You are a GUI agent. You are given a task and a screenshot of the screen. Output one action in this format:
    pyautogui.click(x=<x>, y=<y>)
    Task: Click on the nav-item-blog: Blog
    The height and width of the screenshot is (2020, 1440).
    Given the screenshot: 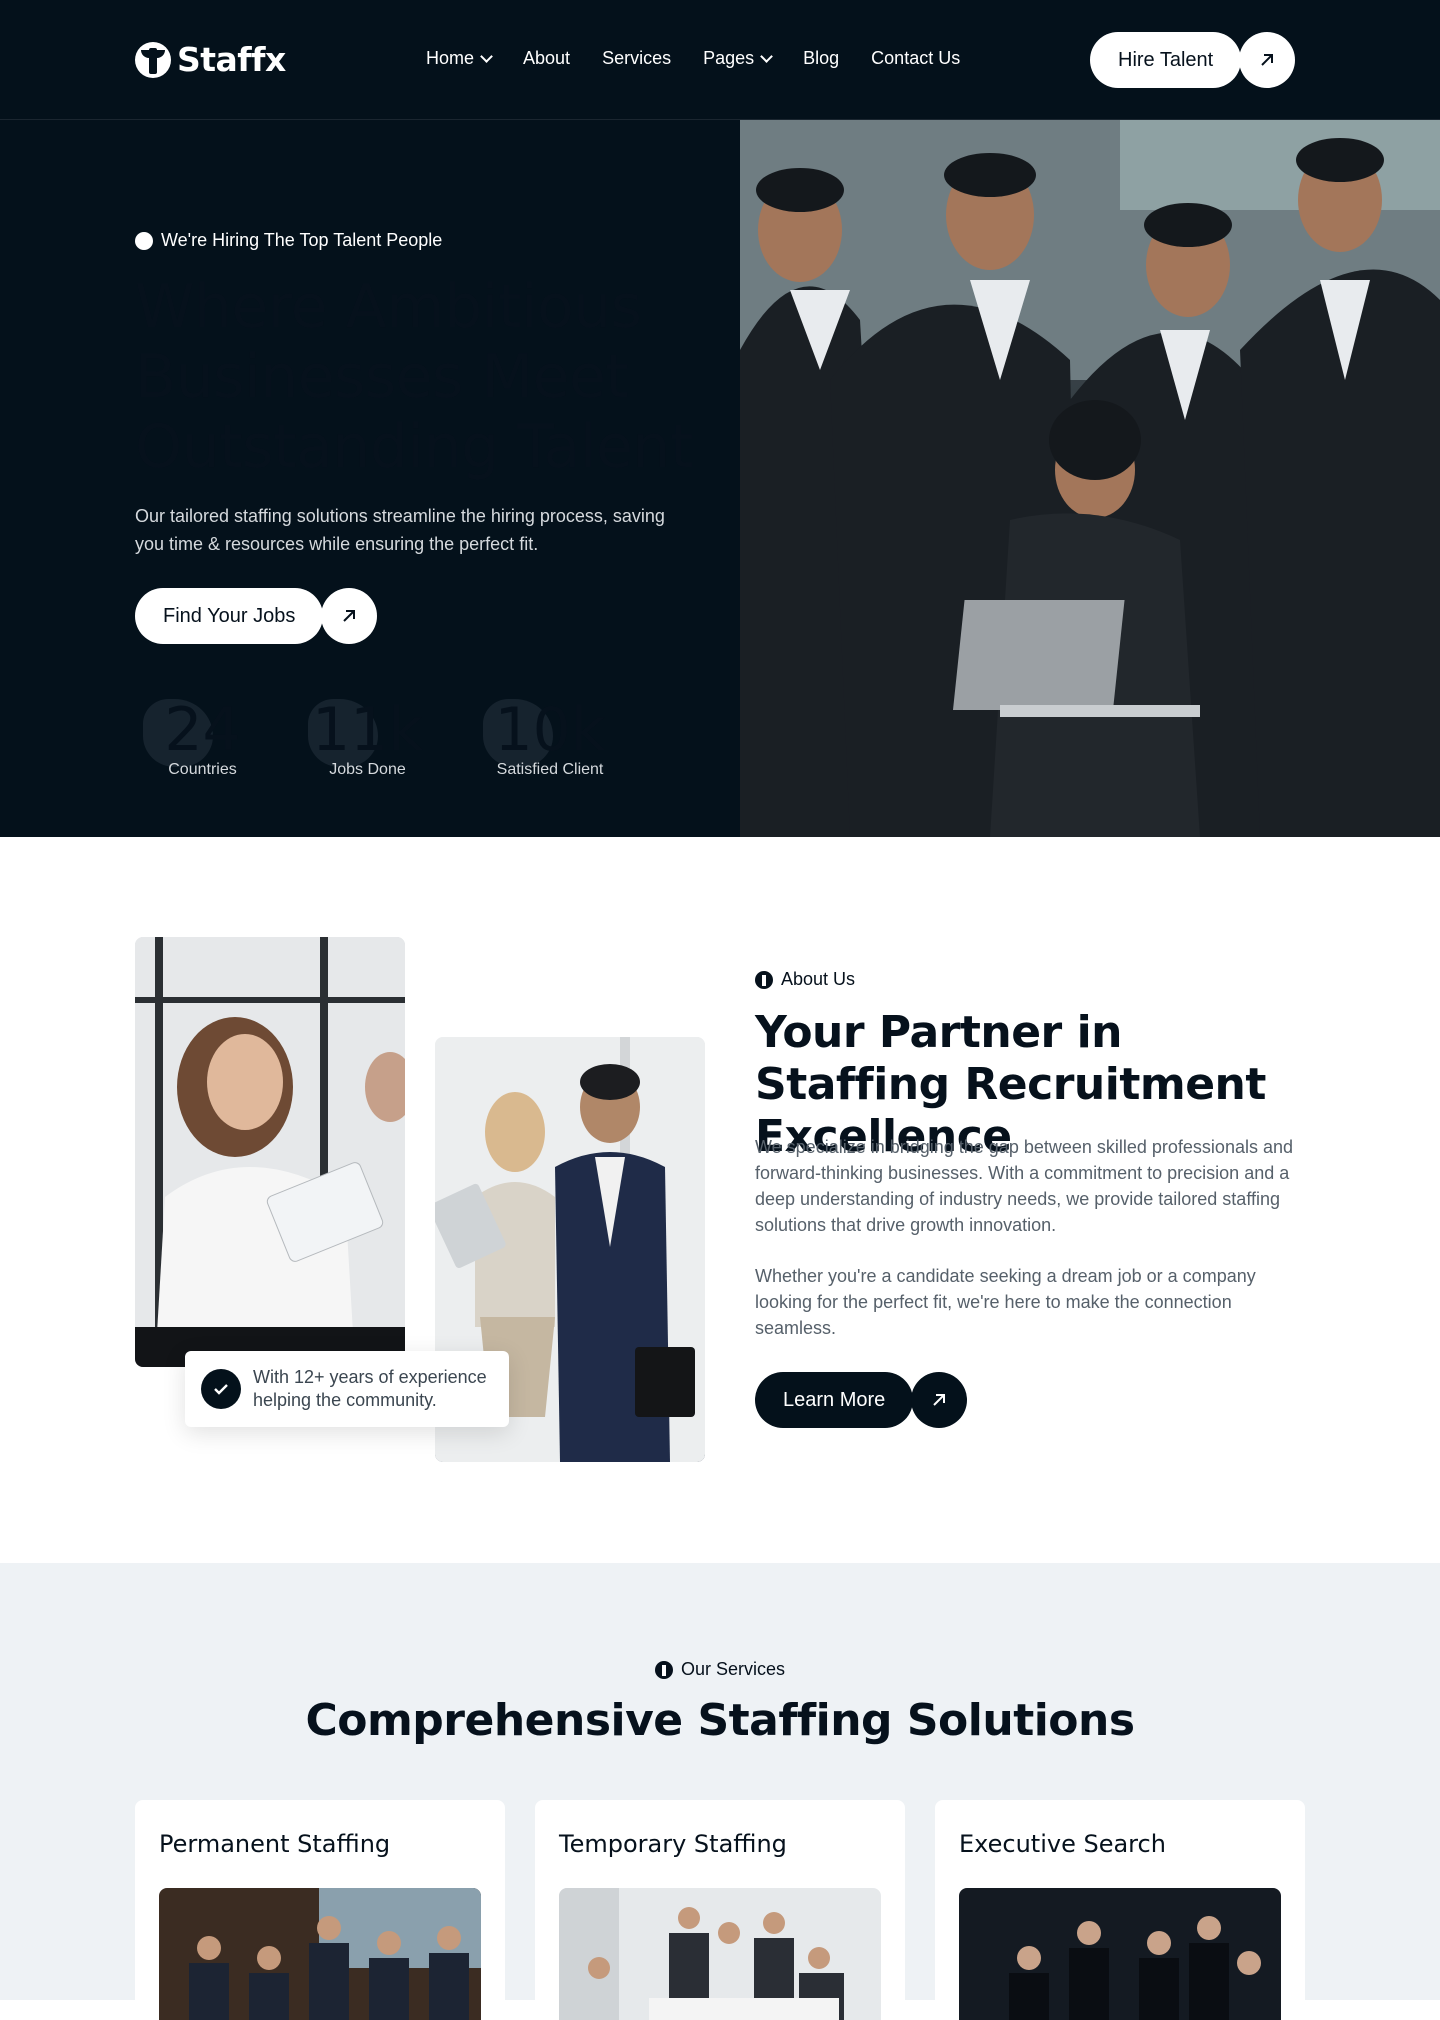 What is the action you would take?
    pyautogui.click(x=821, y=58)
    